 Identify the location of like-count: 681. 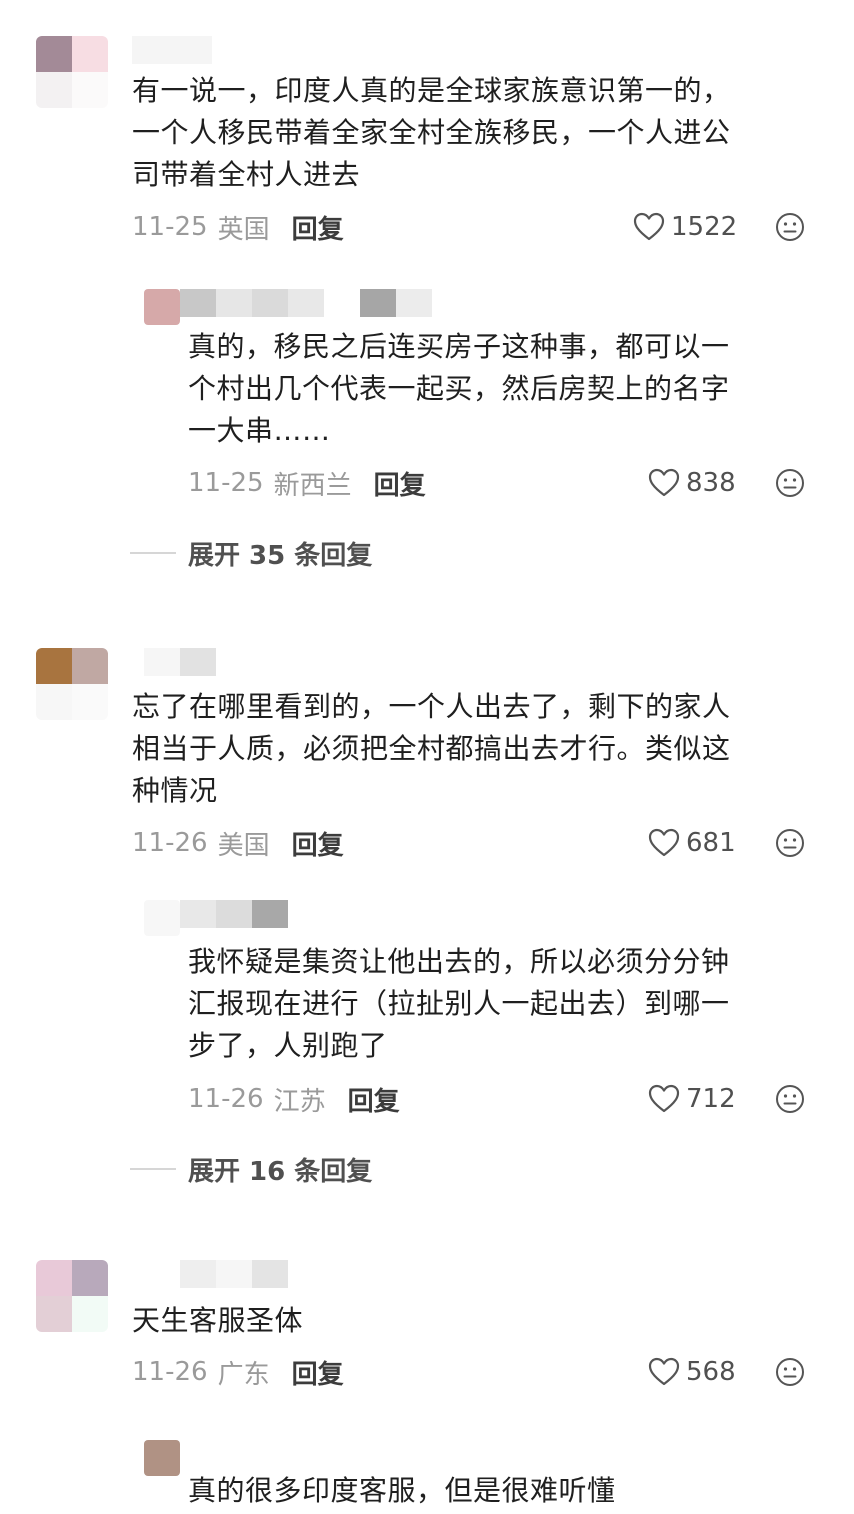
(711, 843).